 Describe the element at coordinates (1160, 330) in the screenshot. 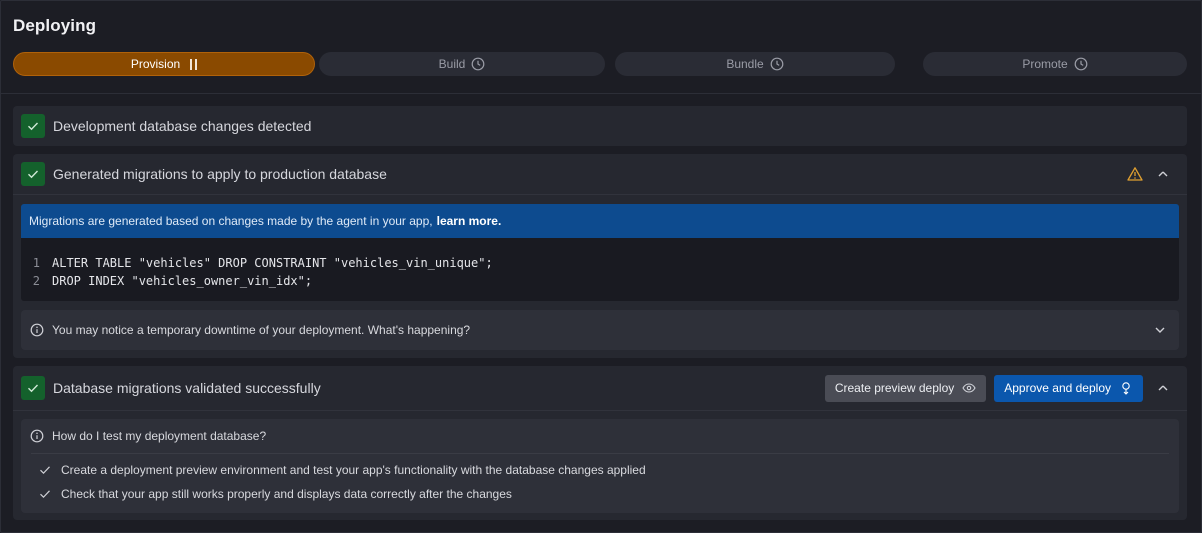

I see `chevron-down-icon` at that location.